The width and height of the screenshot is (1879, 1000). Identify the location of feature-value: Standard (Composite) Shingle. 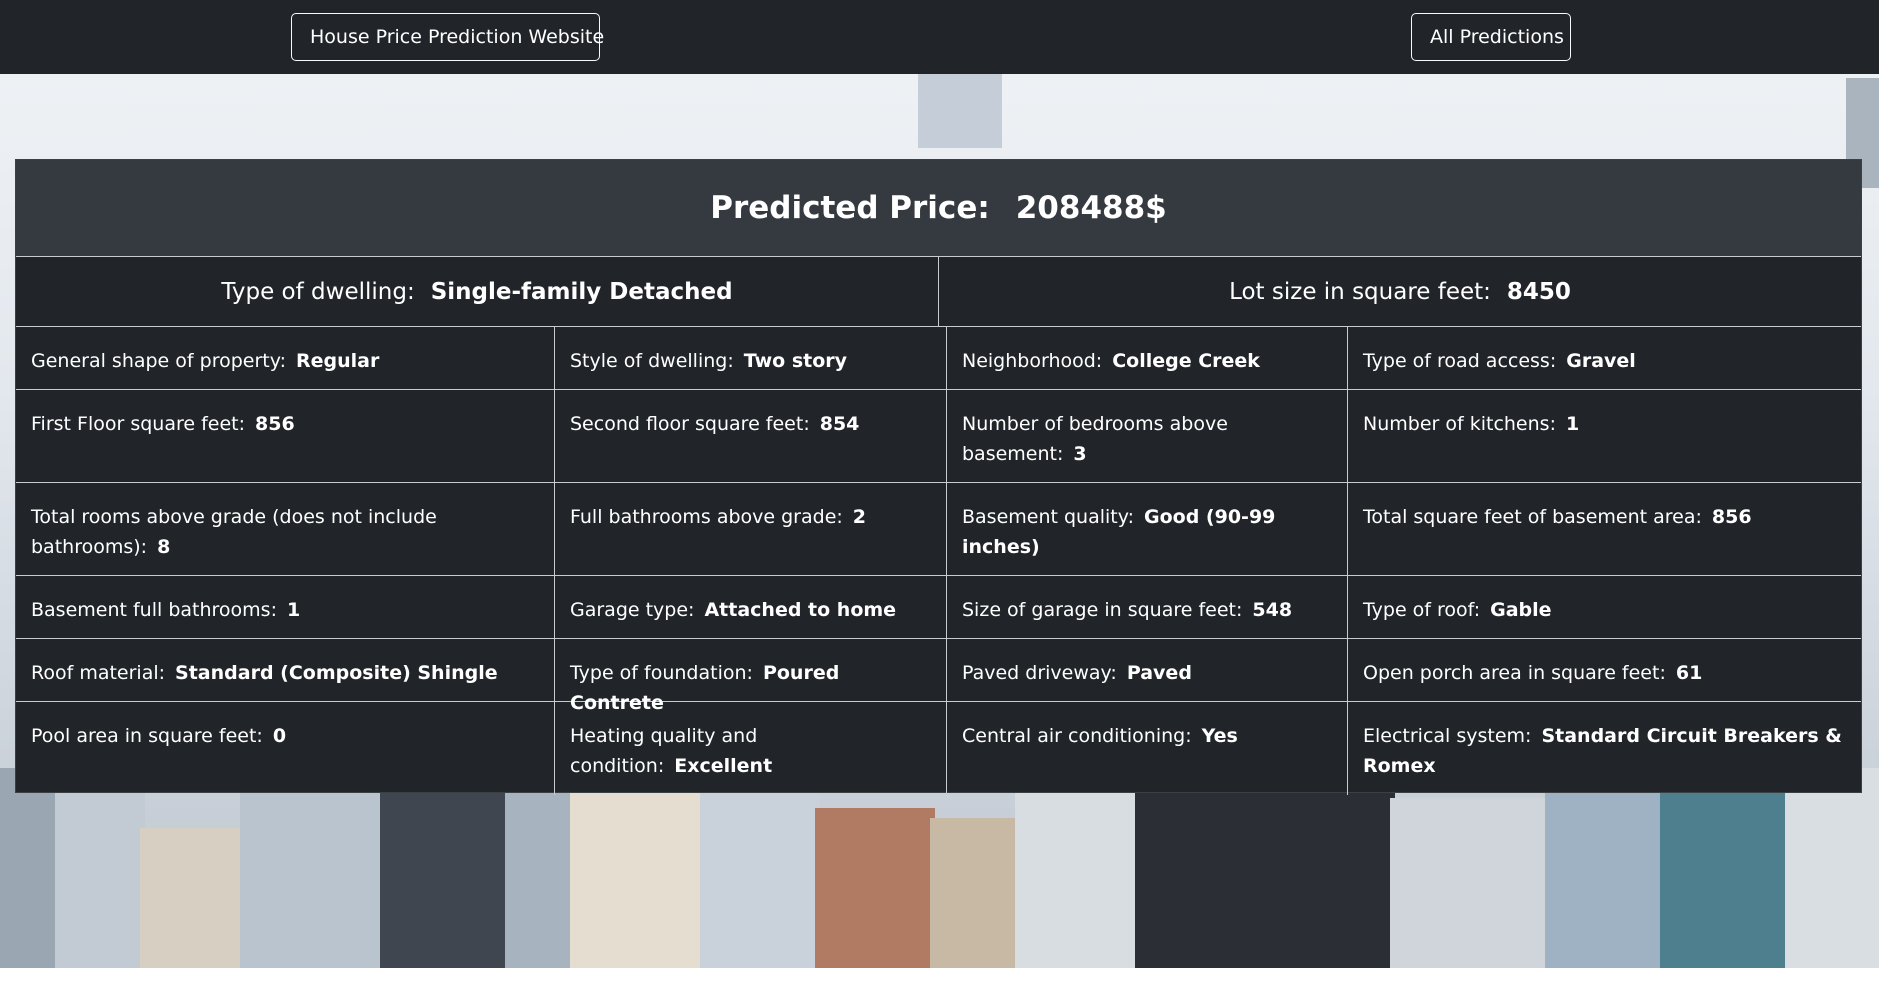
(336, 673).